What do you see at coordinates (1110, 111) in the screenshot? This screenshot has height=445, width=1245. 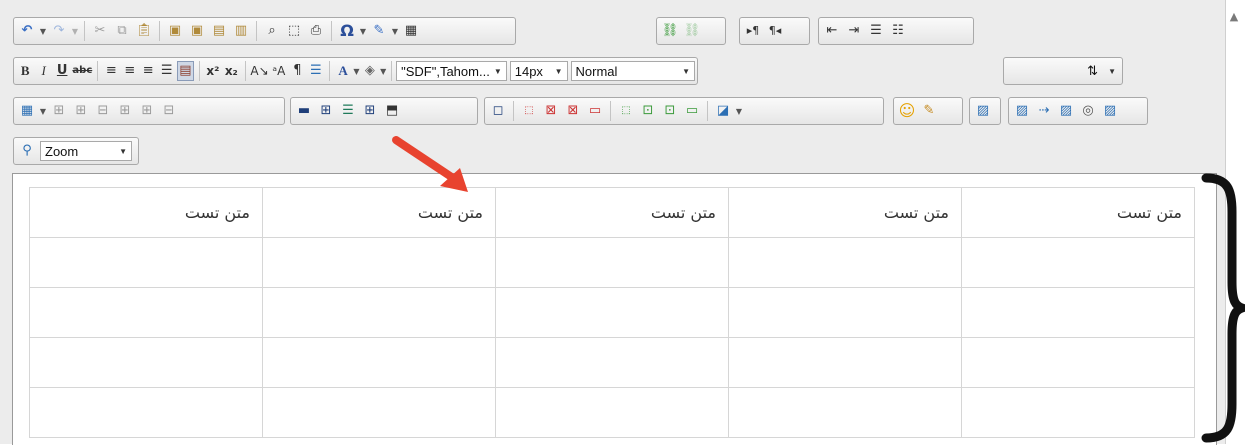 I see `image-edit-icon: ▨` at bounding box center [1110, 111].